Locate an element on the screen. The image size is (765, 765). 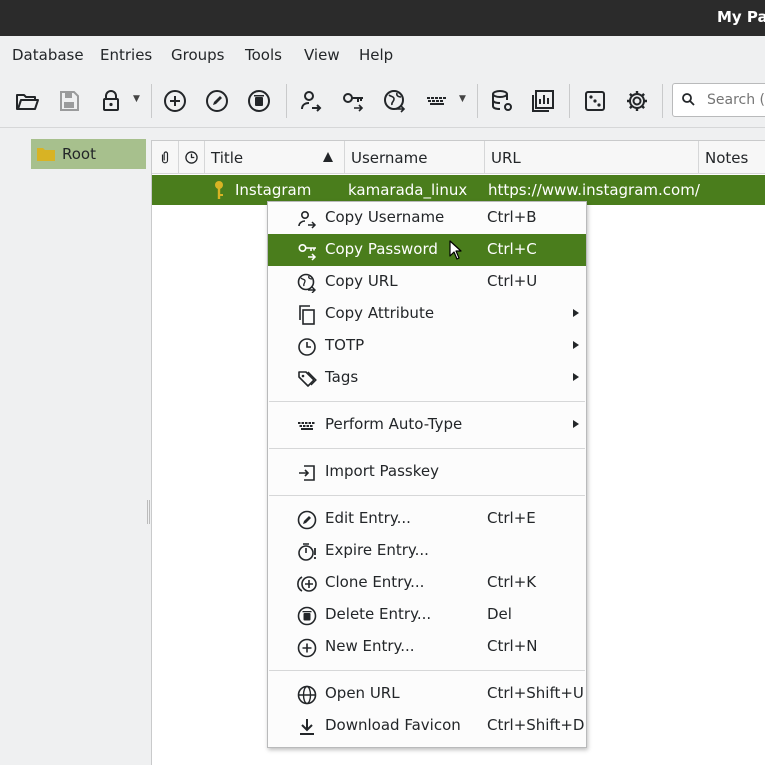
menu-item-label: Copy Username is located at coordinates (385, 217).